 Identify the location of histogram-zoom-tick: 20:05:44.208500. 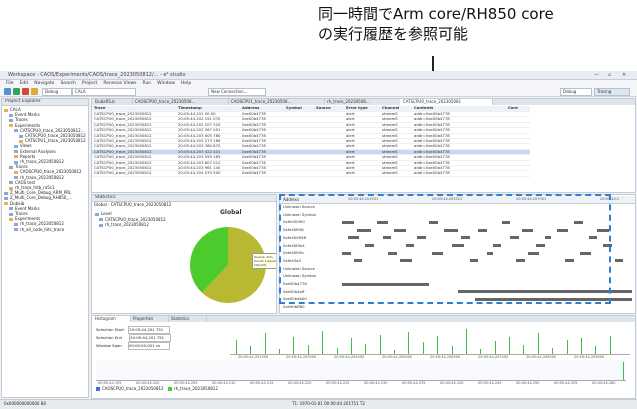
(541, 357).